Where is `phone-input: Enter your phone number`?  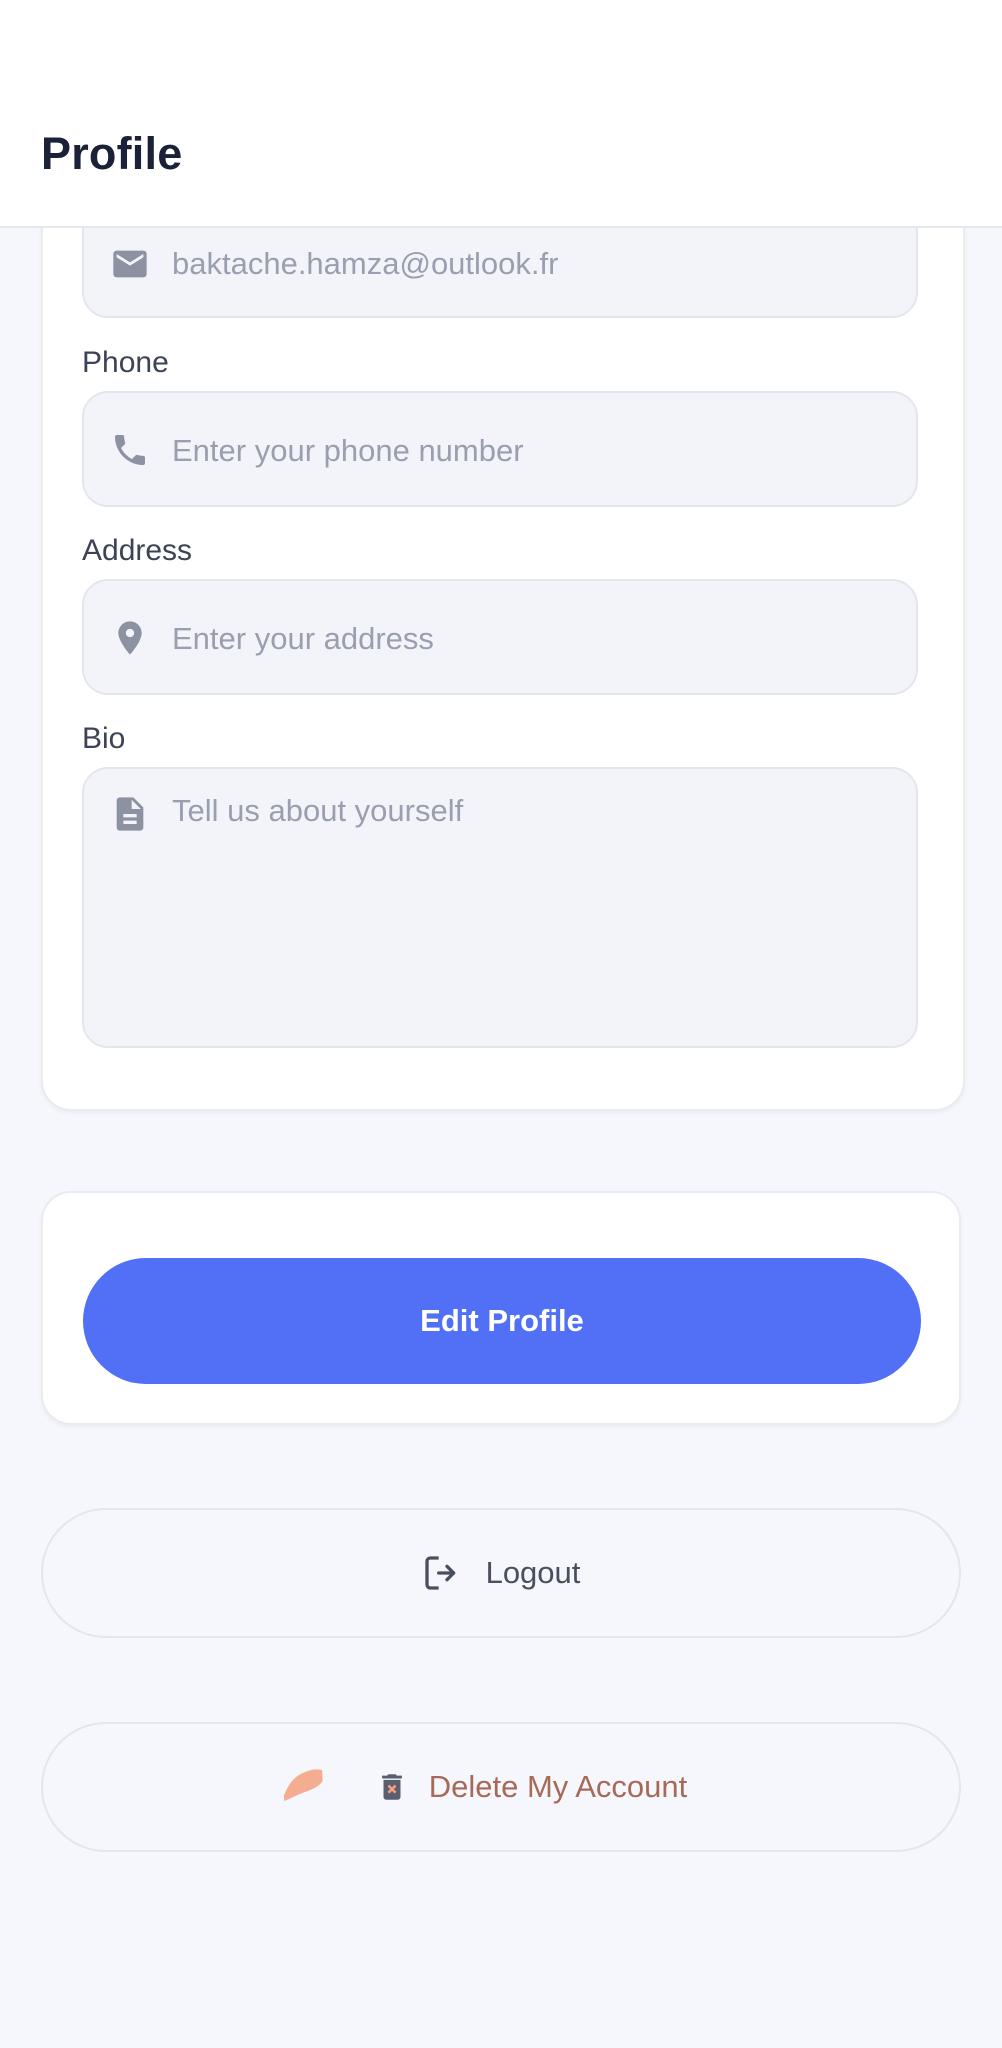 phone-input: Enter your phone number is located at coordinates (348, 451).